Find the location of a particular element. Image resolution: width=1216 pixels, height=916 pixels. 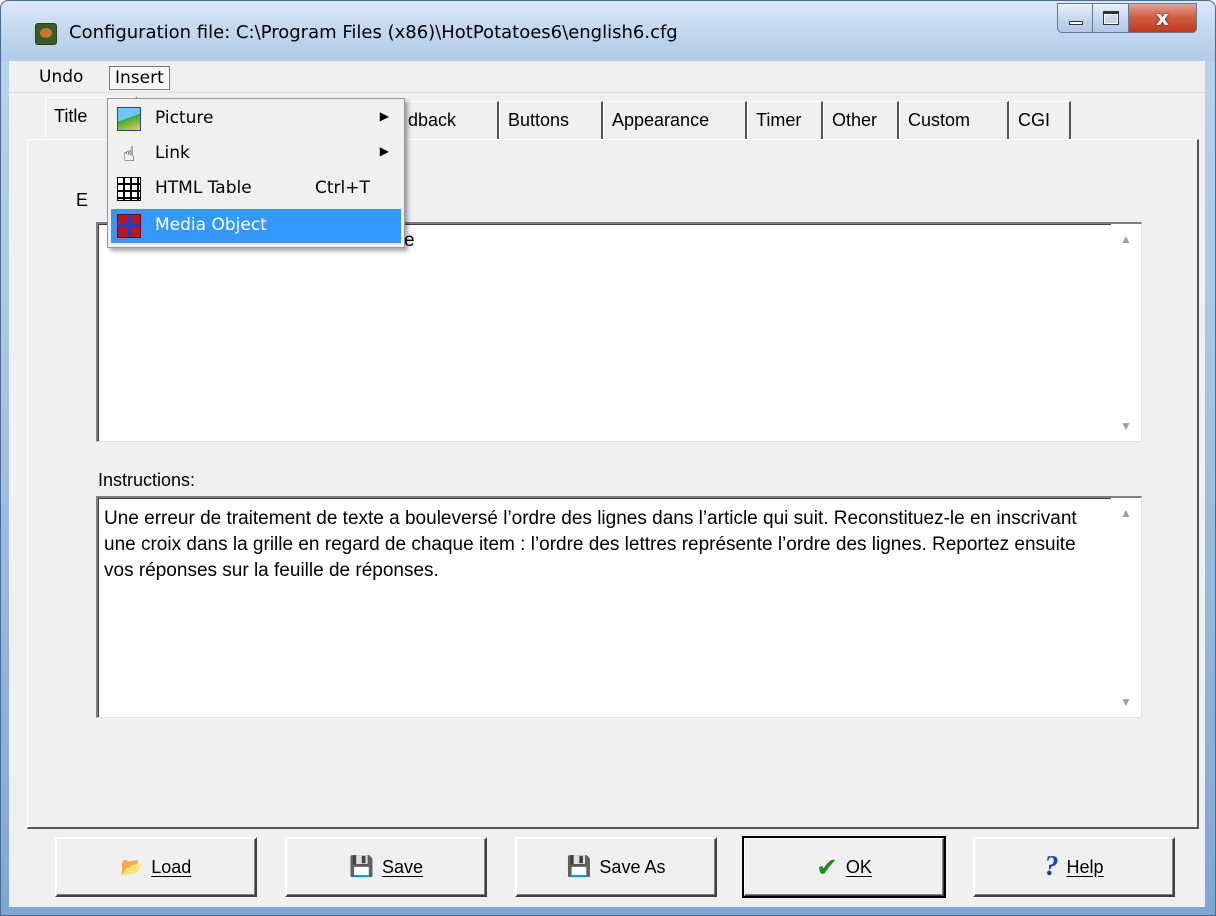

subtitle-scrollbar: ▲ ▼ is located at coordinates (1126, 332).